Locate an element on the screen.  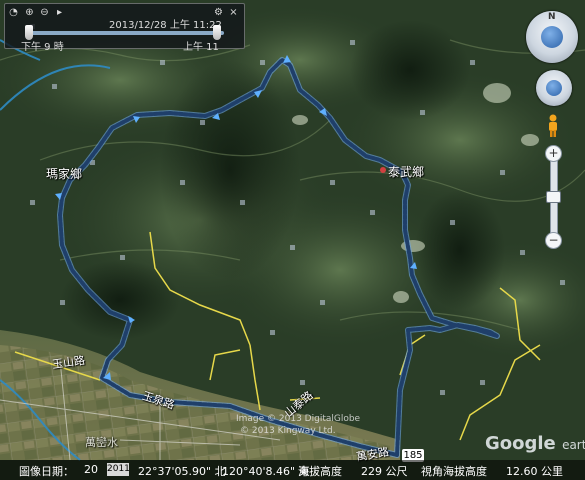
image-date-label: 圖像日期： is located at coordinates (46, 471).